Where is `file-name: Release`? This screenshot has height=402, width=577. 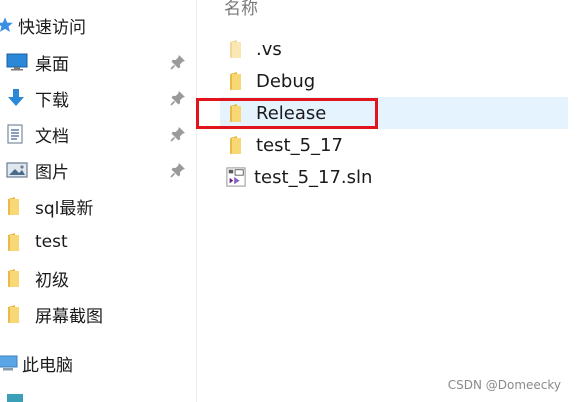 file-name: Release is located at coordinates (291, 113).